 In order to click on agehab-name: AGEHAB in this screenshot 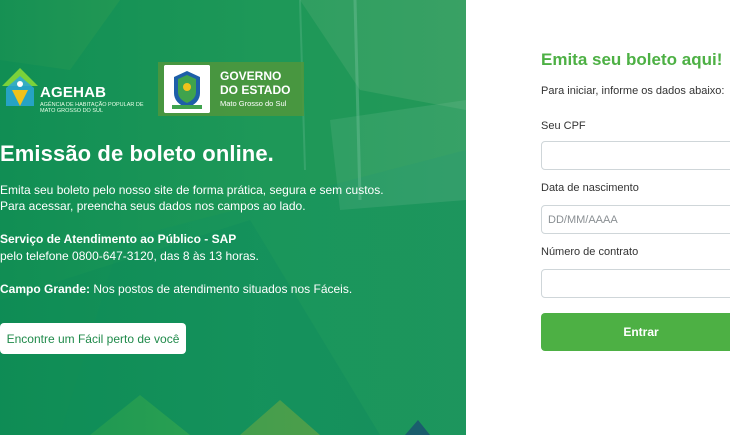, I will do `click(73, 92)`.